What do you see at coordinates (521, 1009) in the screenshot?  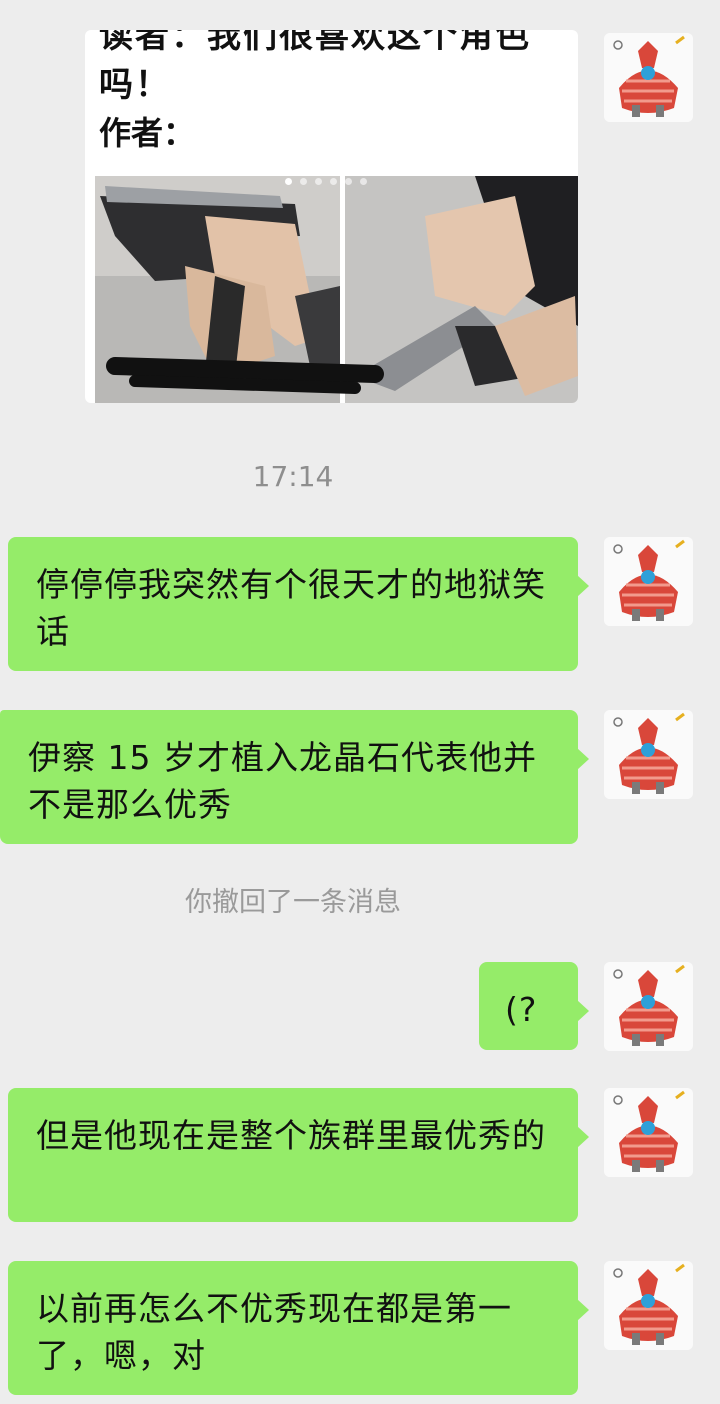 I see `message-text: (?` at bounding box center [521, 1009].